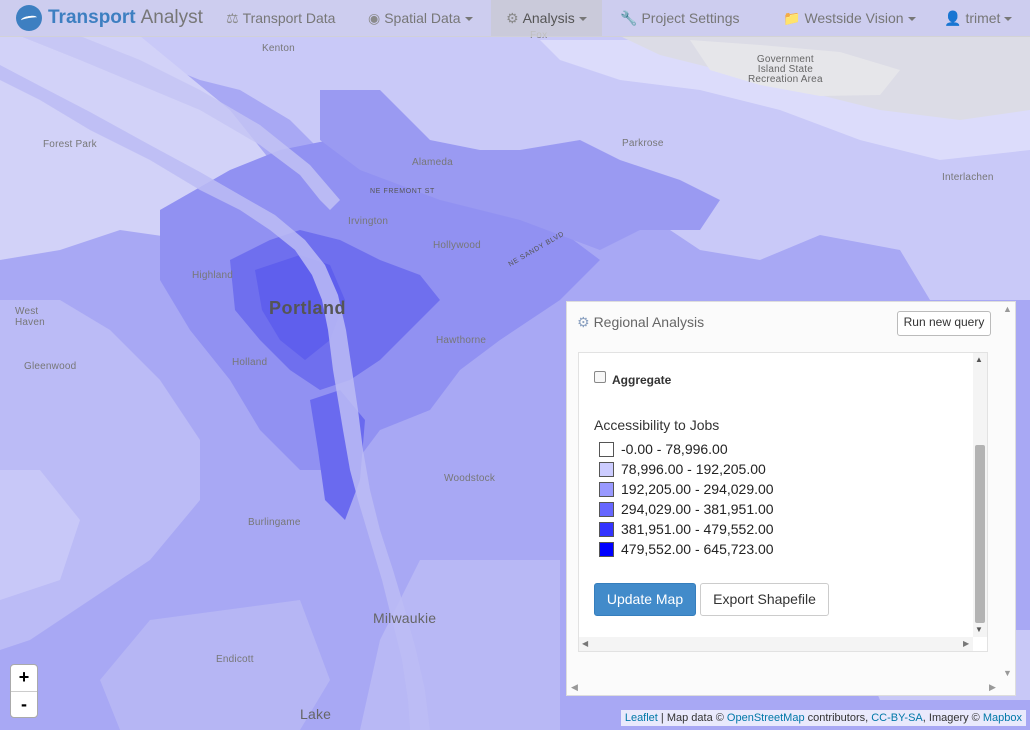  What do you see at coordinates (232, 18) in the screenshot?
I see `flask-icon: ⚖` at bounding box center [232, 18].